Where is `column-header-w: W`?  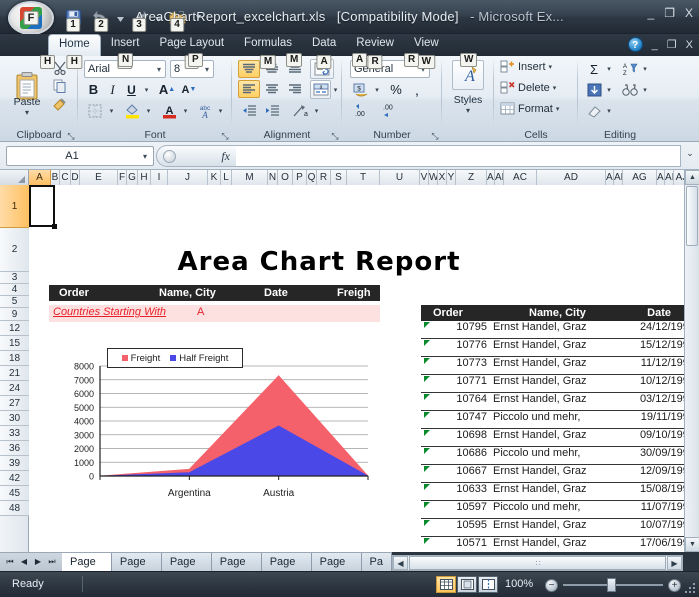 column-header-w: W is located at coordinates (433, 177).